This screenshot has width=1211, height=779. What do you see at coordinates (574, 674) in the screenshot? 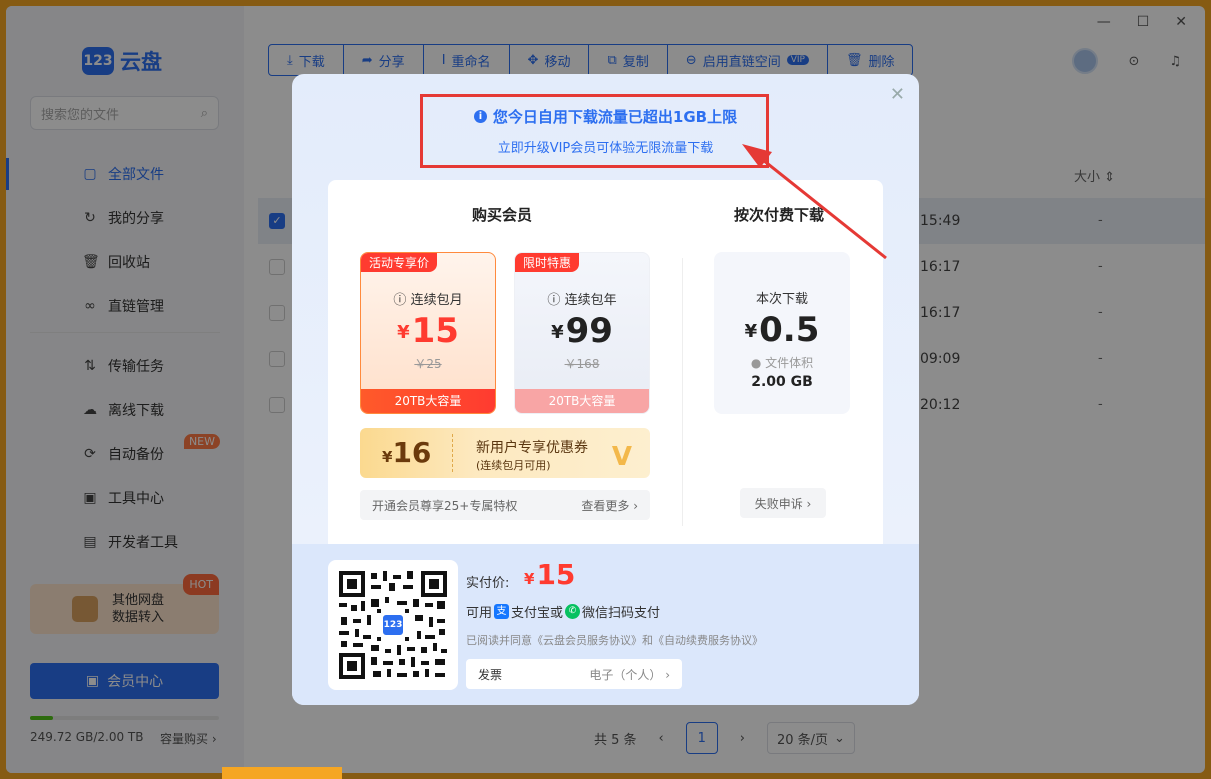
I see `invoice-selector: 发票 电子（个人） ›` at bounding box center [574, 674].